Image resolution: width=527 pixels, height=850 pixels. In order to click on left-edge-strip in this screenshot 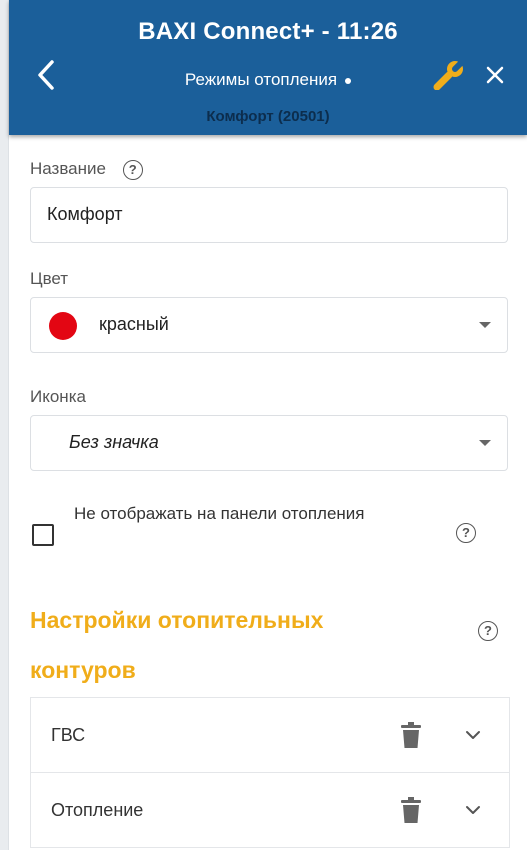, I will do `click(4, 425)`.